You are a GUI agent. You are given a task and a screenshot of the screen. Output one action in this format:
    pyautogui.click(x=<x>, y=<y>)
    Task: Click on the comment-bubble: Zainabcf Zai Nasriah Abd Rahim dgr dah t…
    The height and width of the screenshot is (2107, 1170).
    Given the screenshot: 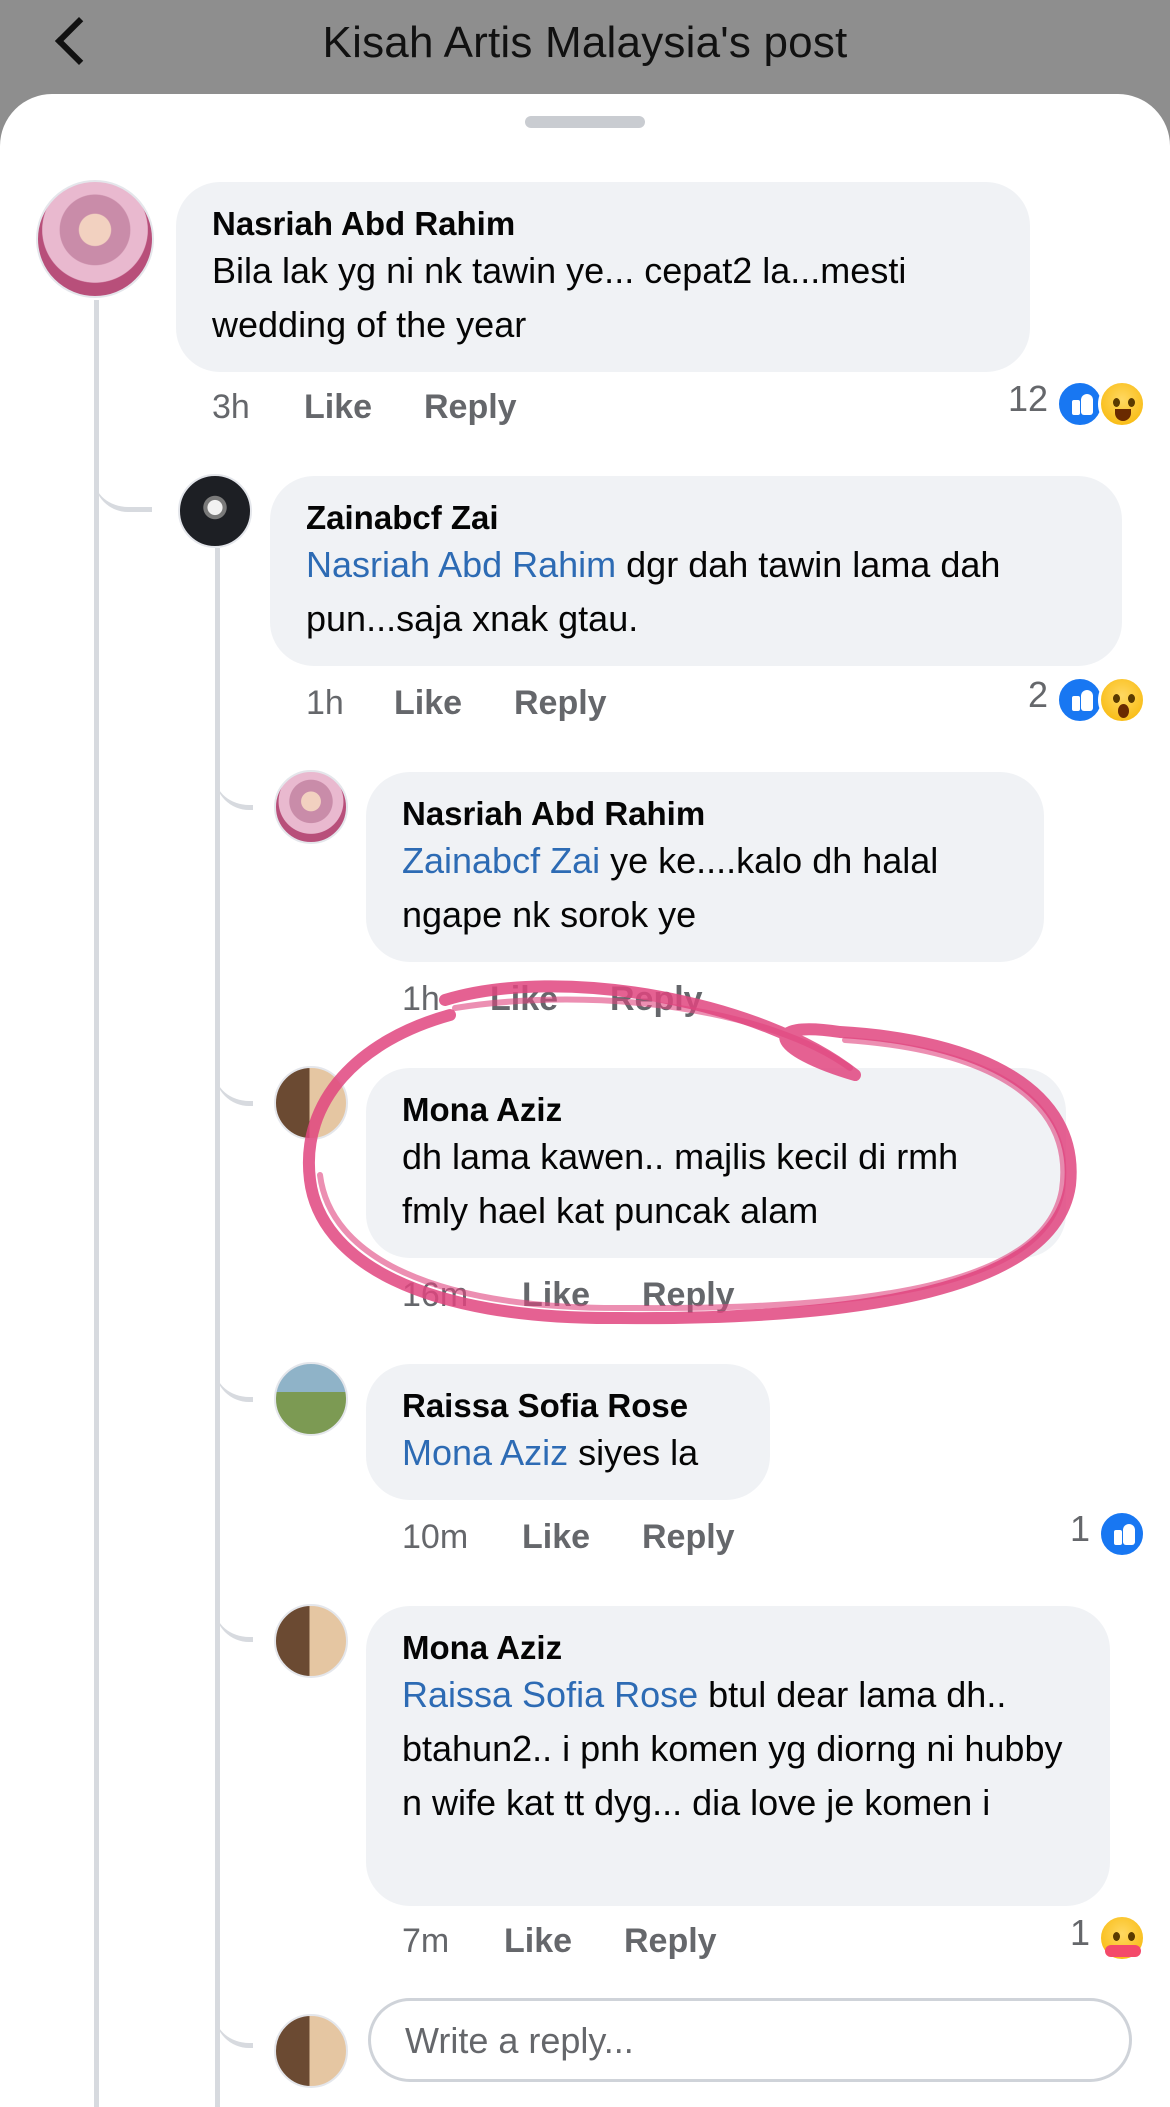 What is the action you would take?
    pyautogui.click(x=696, y=571)
    